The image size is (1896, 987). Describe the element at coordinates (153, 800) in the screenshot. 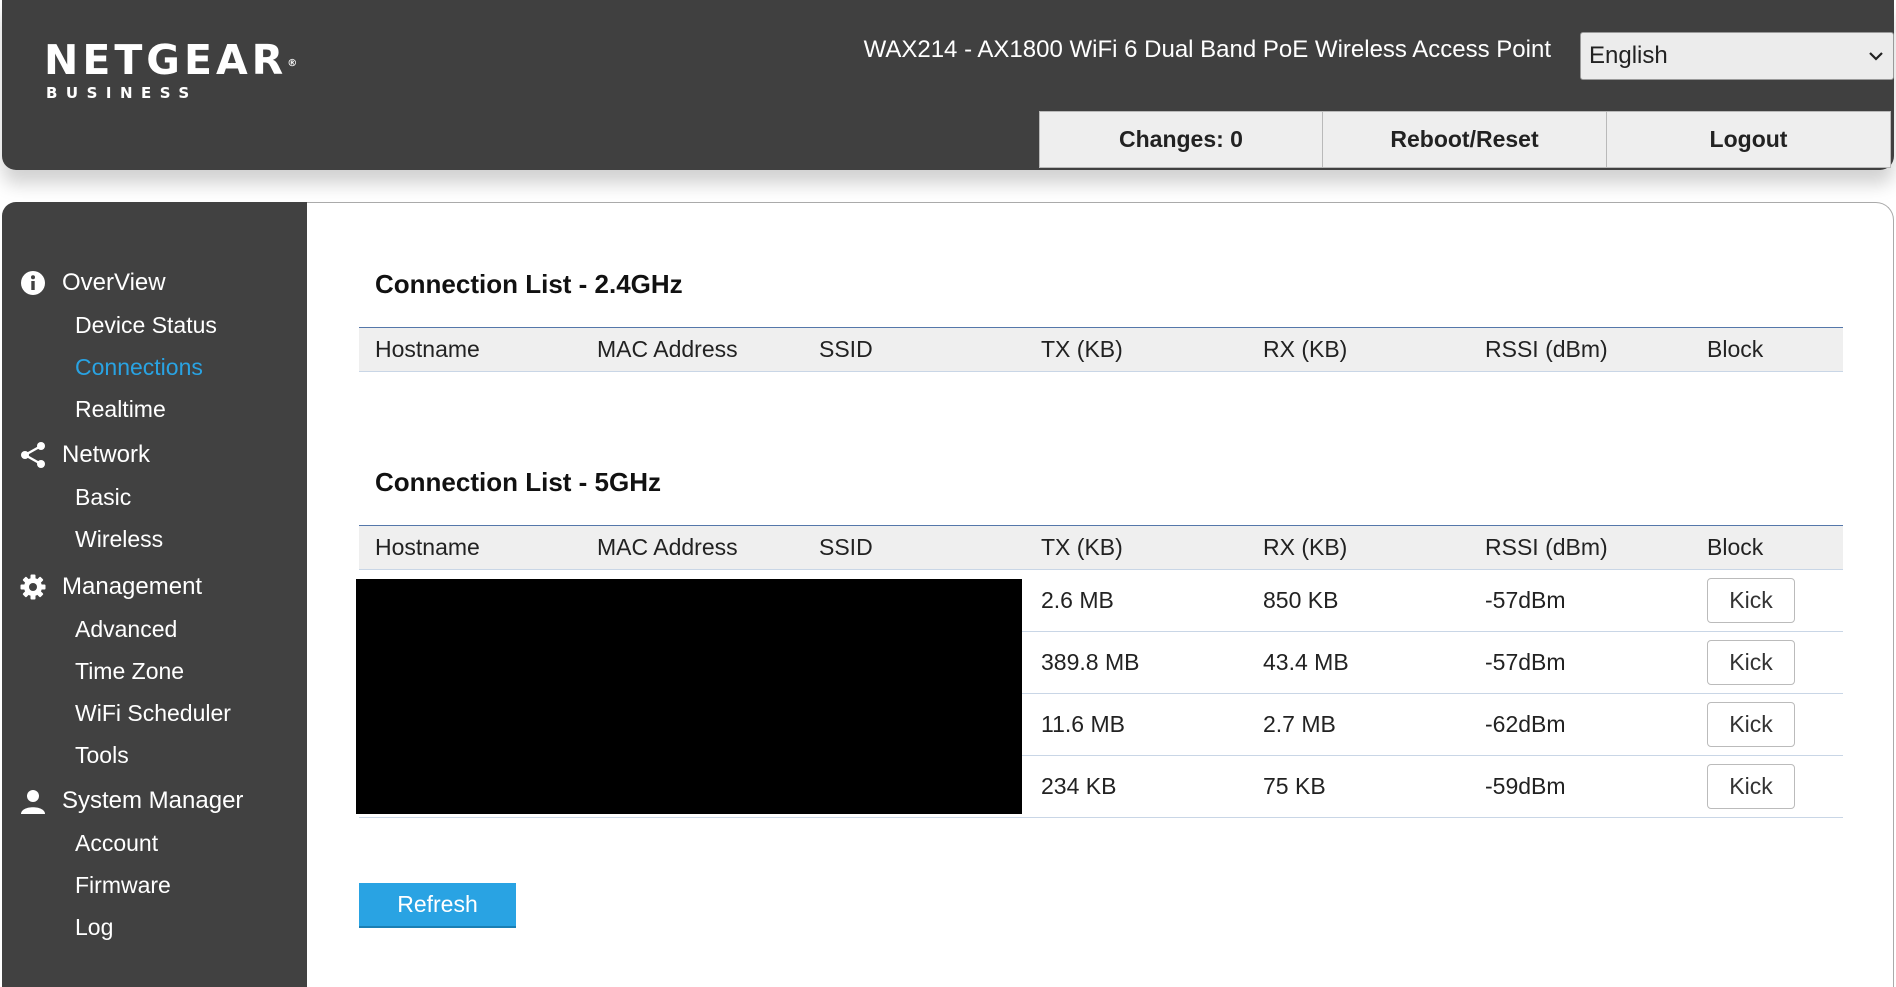

I see `sidebar-group-label: System Manager` at that location.